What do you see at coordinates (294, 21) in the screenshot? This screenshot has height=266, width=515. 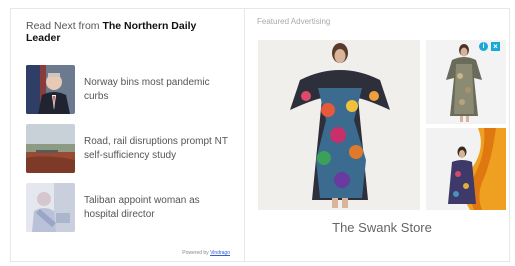 I see `featured-advertising-label: Featured Advertising` at bounding box center [294, 21].